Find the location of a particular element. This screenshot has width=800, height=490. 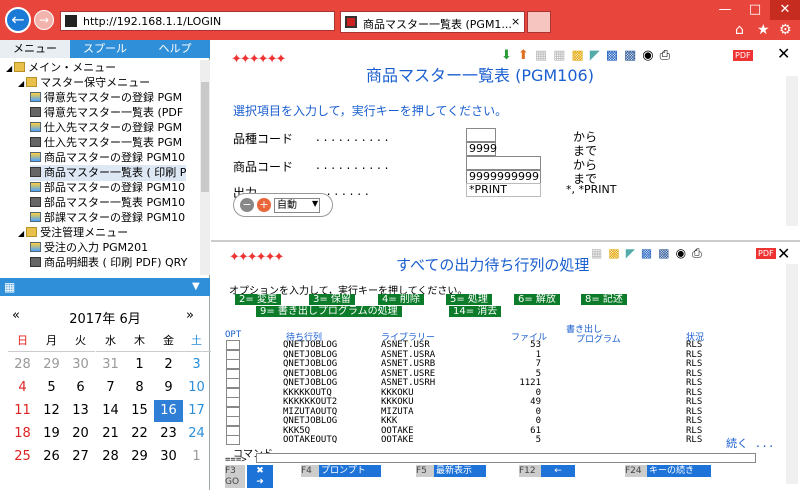

calendar-day: 9 is located at coordinates (168, 388).